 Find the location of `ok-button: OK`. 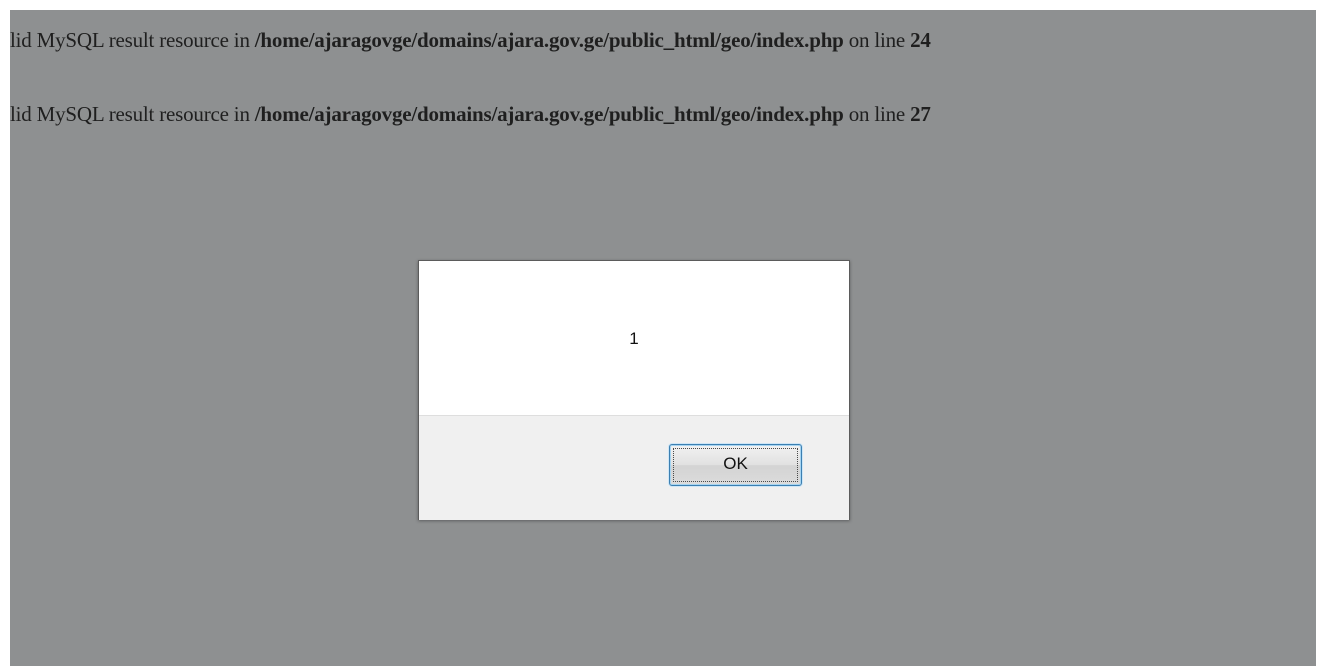

ok-button: OK is located at coordinates (735, 465).